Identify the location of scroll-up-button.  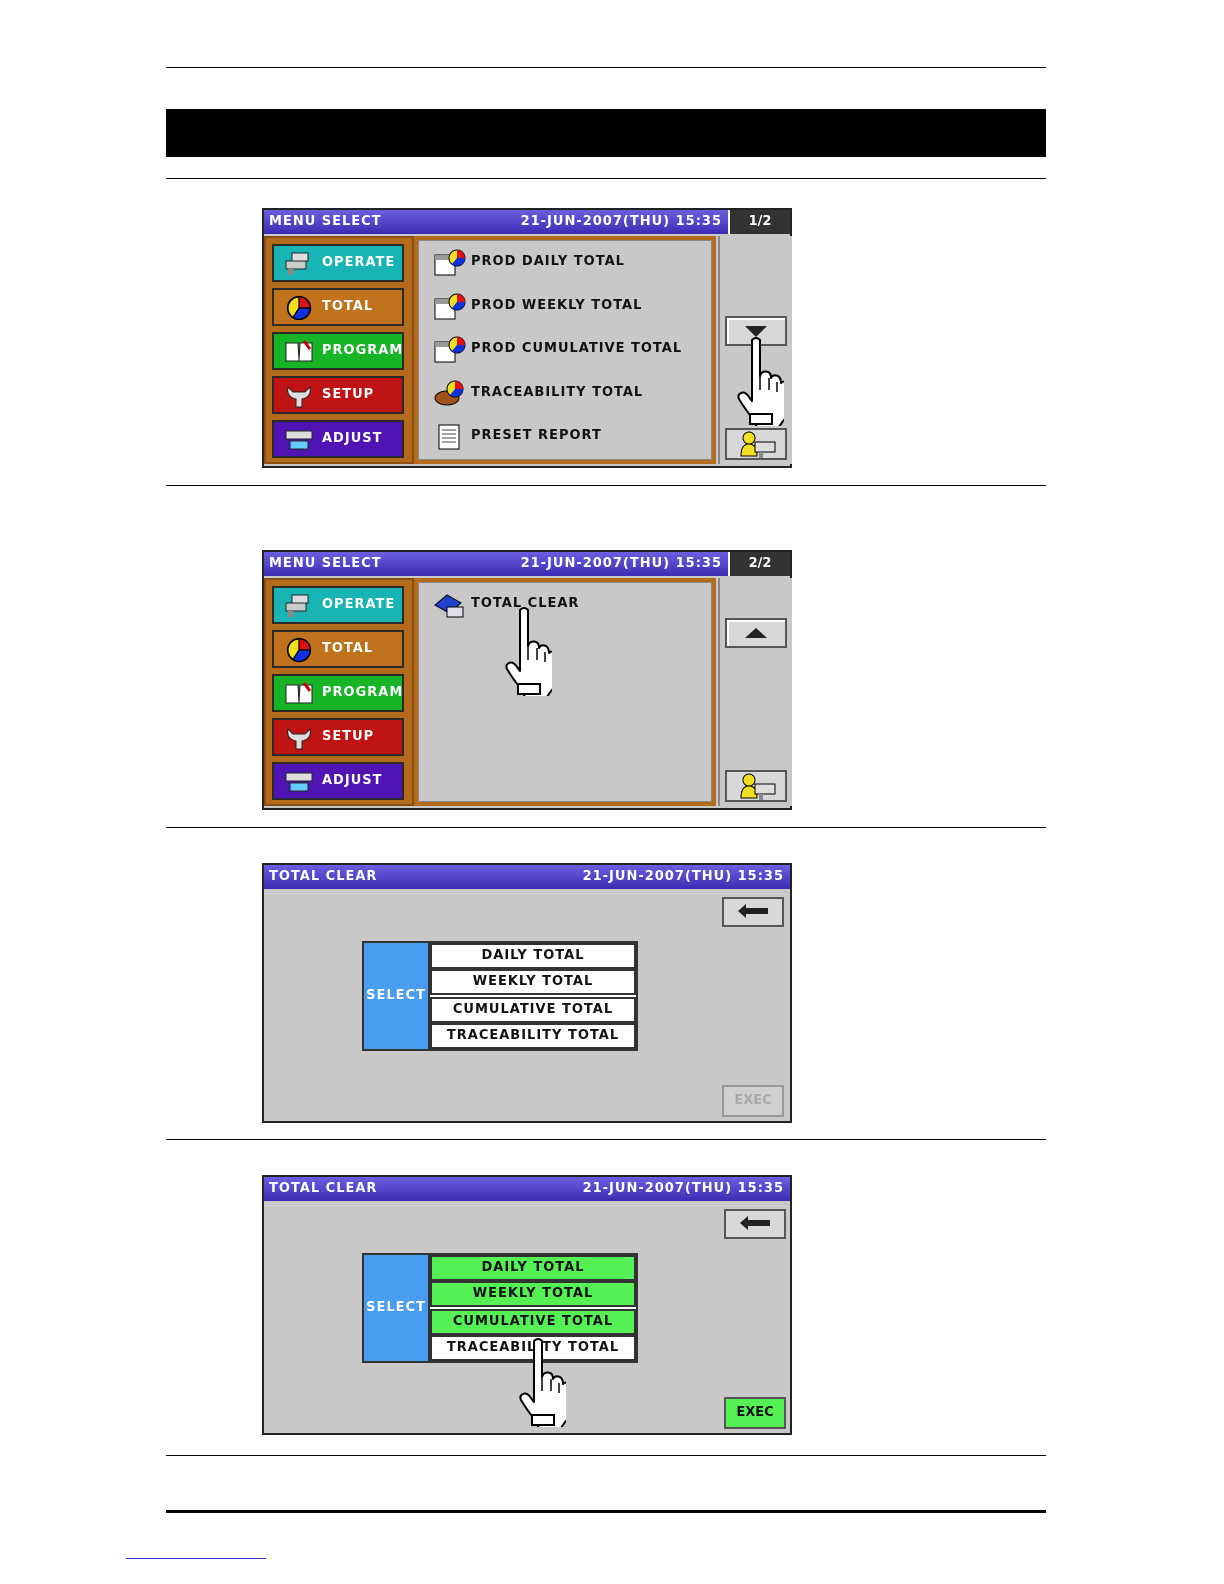
(756, 633).